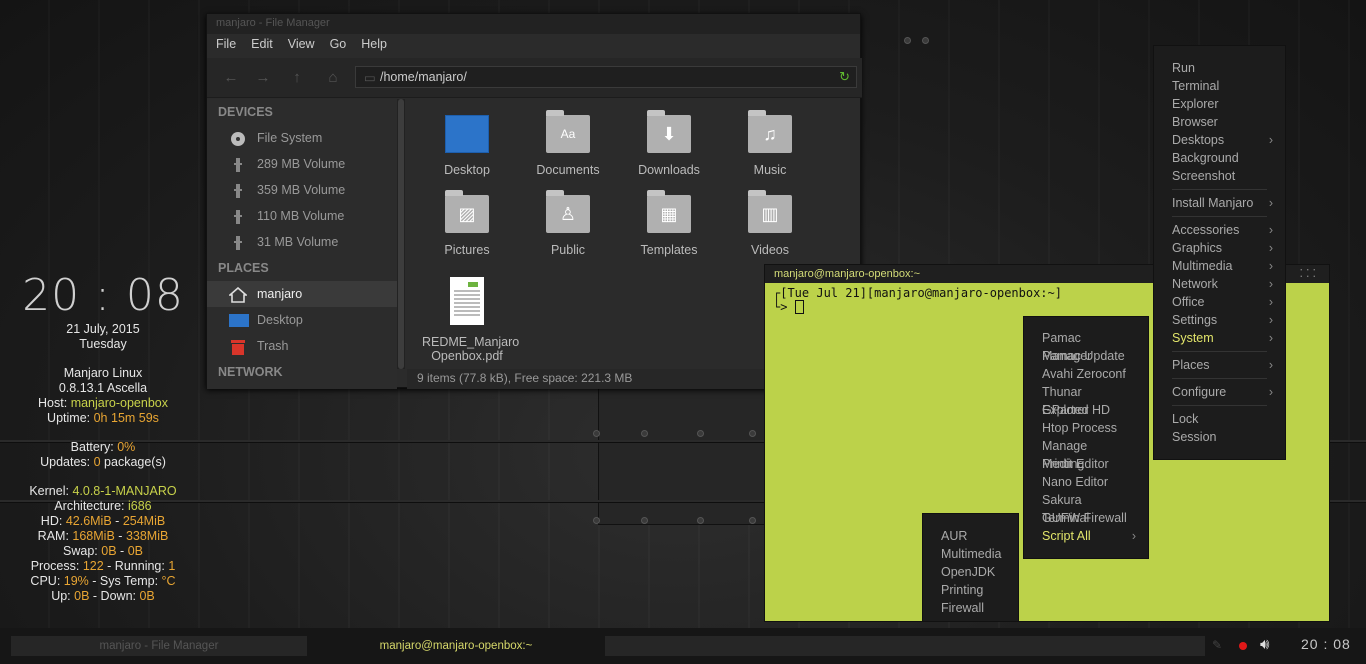  I want to click on menu-item-multimedia: Multimedia ›, so click(1219, 266).